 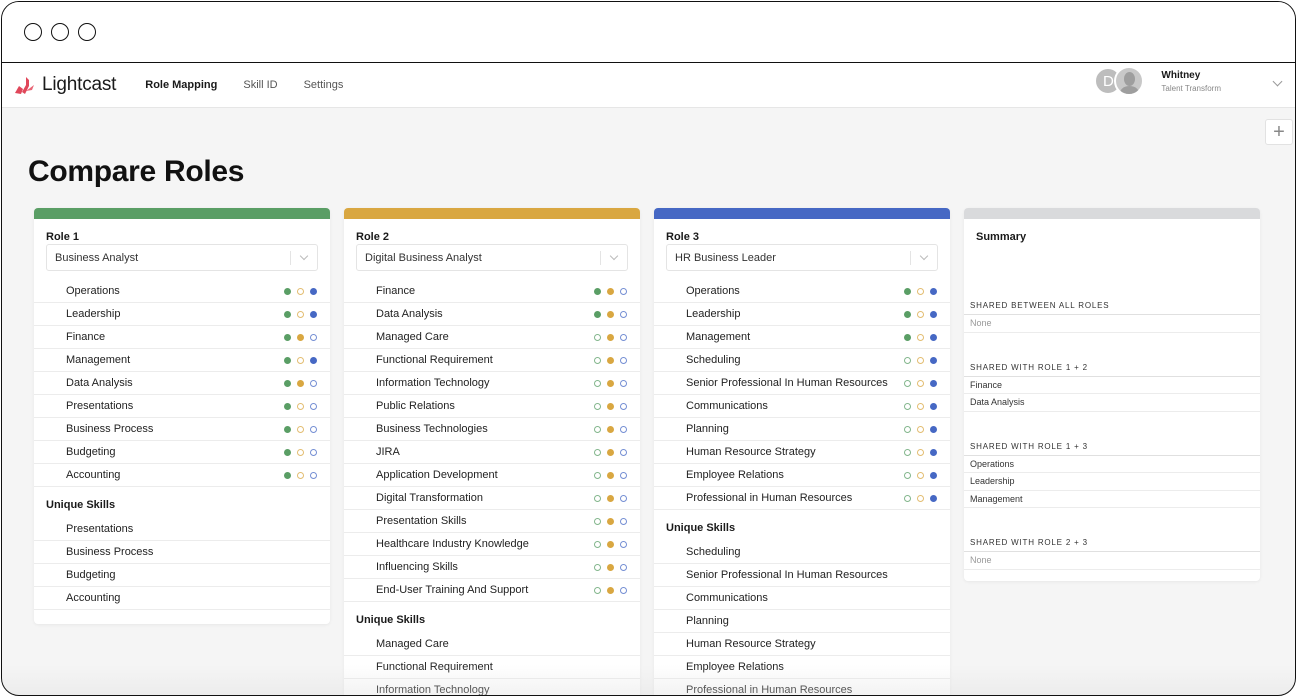 I want to click on summary-item: Operations, so click(x=1112, y=464).